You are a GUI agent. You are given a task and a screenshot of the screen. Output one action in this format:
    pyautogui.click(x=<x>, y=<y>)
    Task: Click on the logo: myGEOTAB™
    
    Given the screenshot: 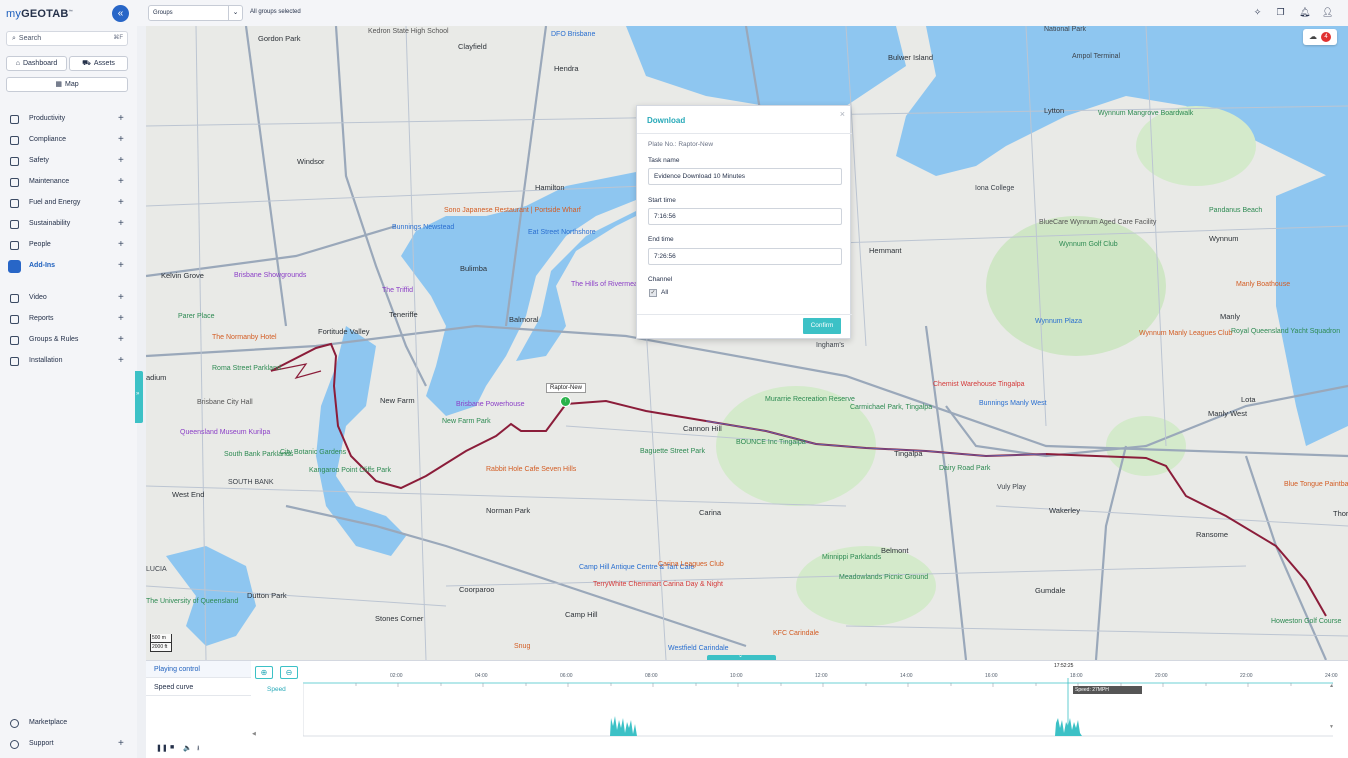 What is the action you would take?
    pyautogui.click(x=39, y=14)
    